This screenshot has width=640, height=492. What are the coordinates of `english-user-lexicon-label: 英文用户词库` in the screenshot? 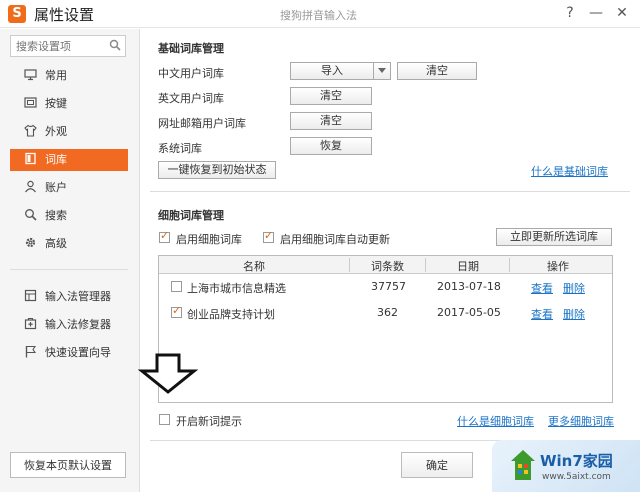 It's located at (191, 98).